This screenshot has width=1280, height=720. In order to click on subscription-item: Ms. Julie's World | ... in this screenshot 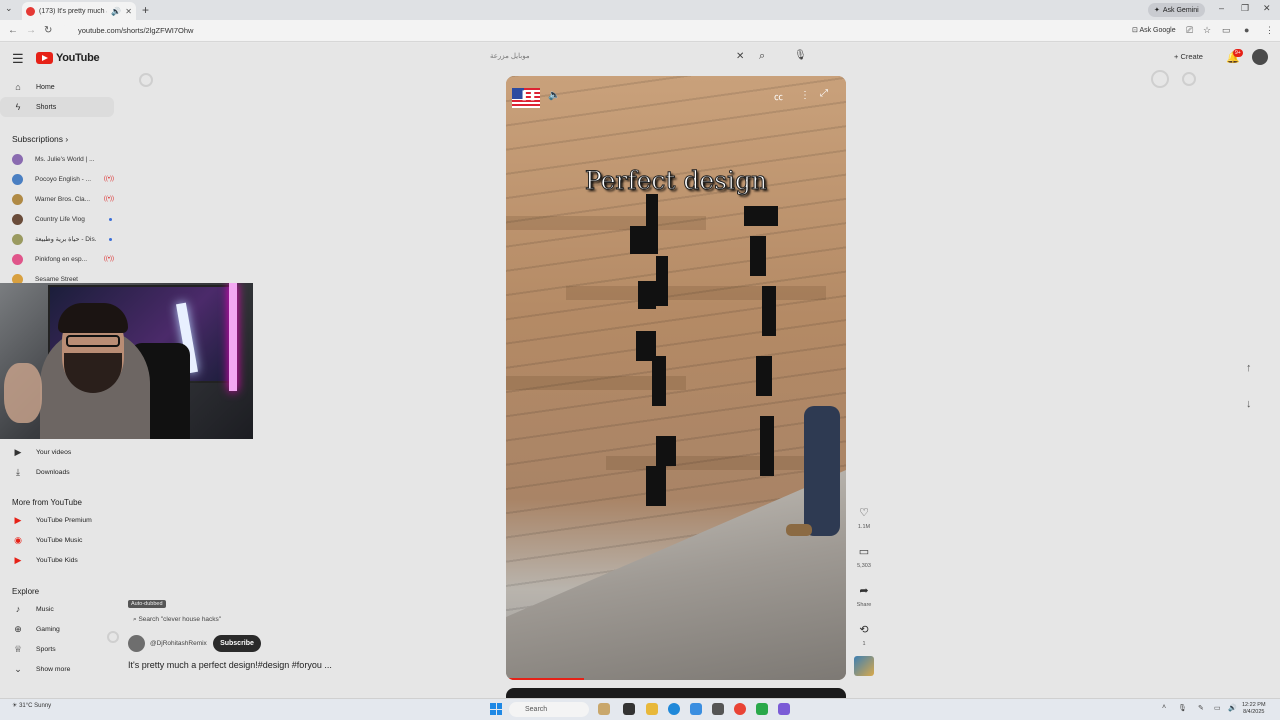, I will do `click(57, 159)`.